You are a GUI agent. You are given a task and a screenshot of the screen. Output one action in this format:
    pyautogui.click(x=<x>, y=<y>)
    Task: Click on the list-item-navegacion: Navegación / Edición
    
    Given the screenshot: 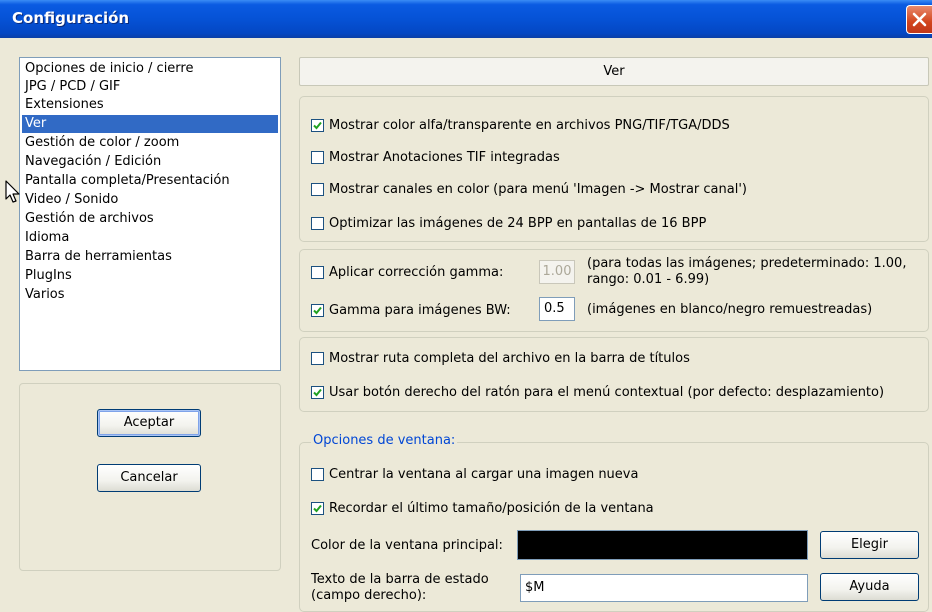 What is the action you would take?
    pyautogui.click(x=150, y=162)
    